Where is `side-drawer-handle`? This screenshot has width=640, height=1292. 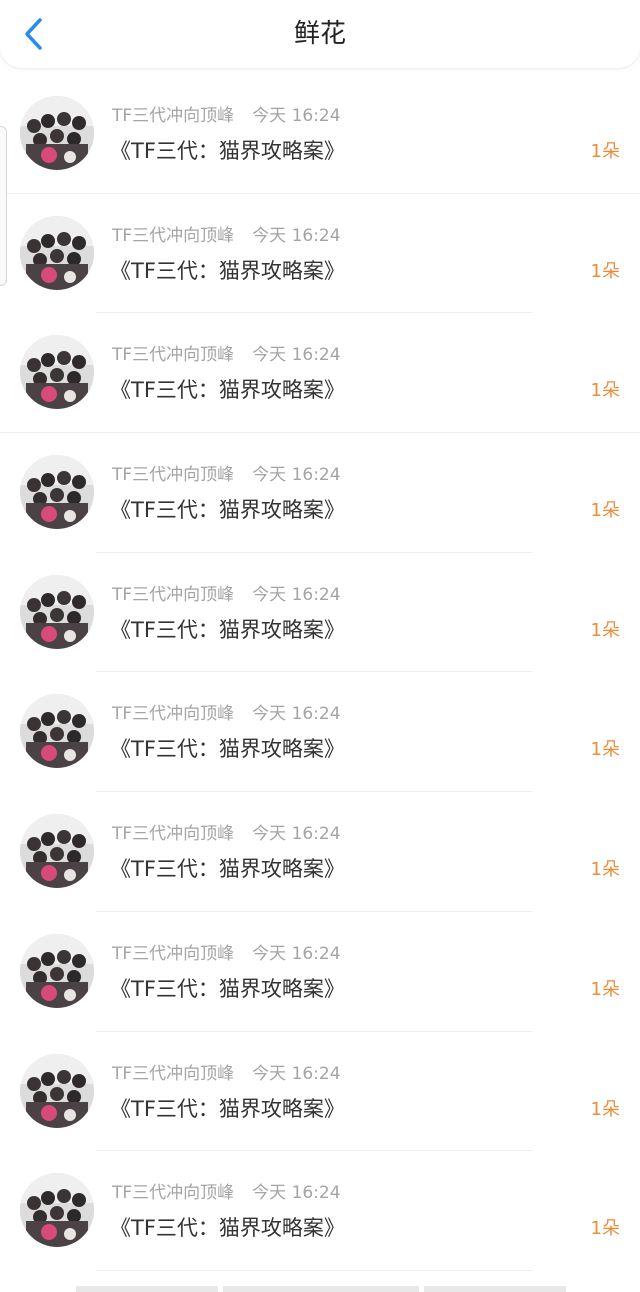
side-drawer-handle is located at coordinates (3, 206).